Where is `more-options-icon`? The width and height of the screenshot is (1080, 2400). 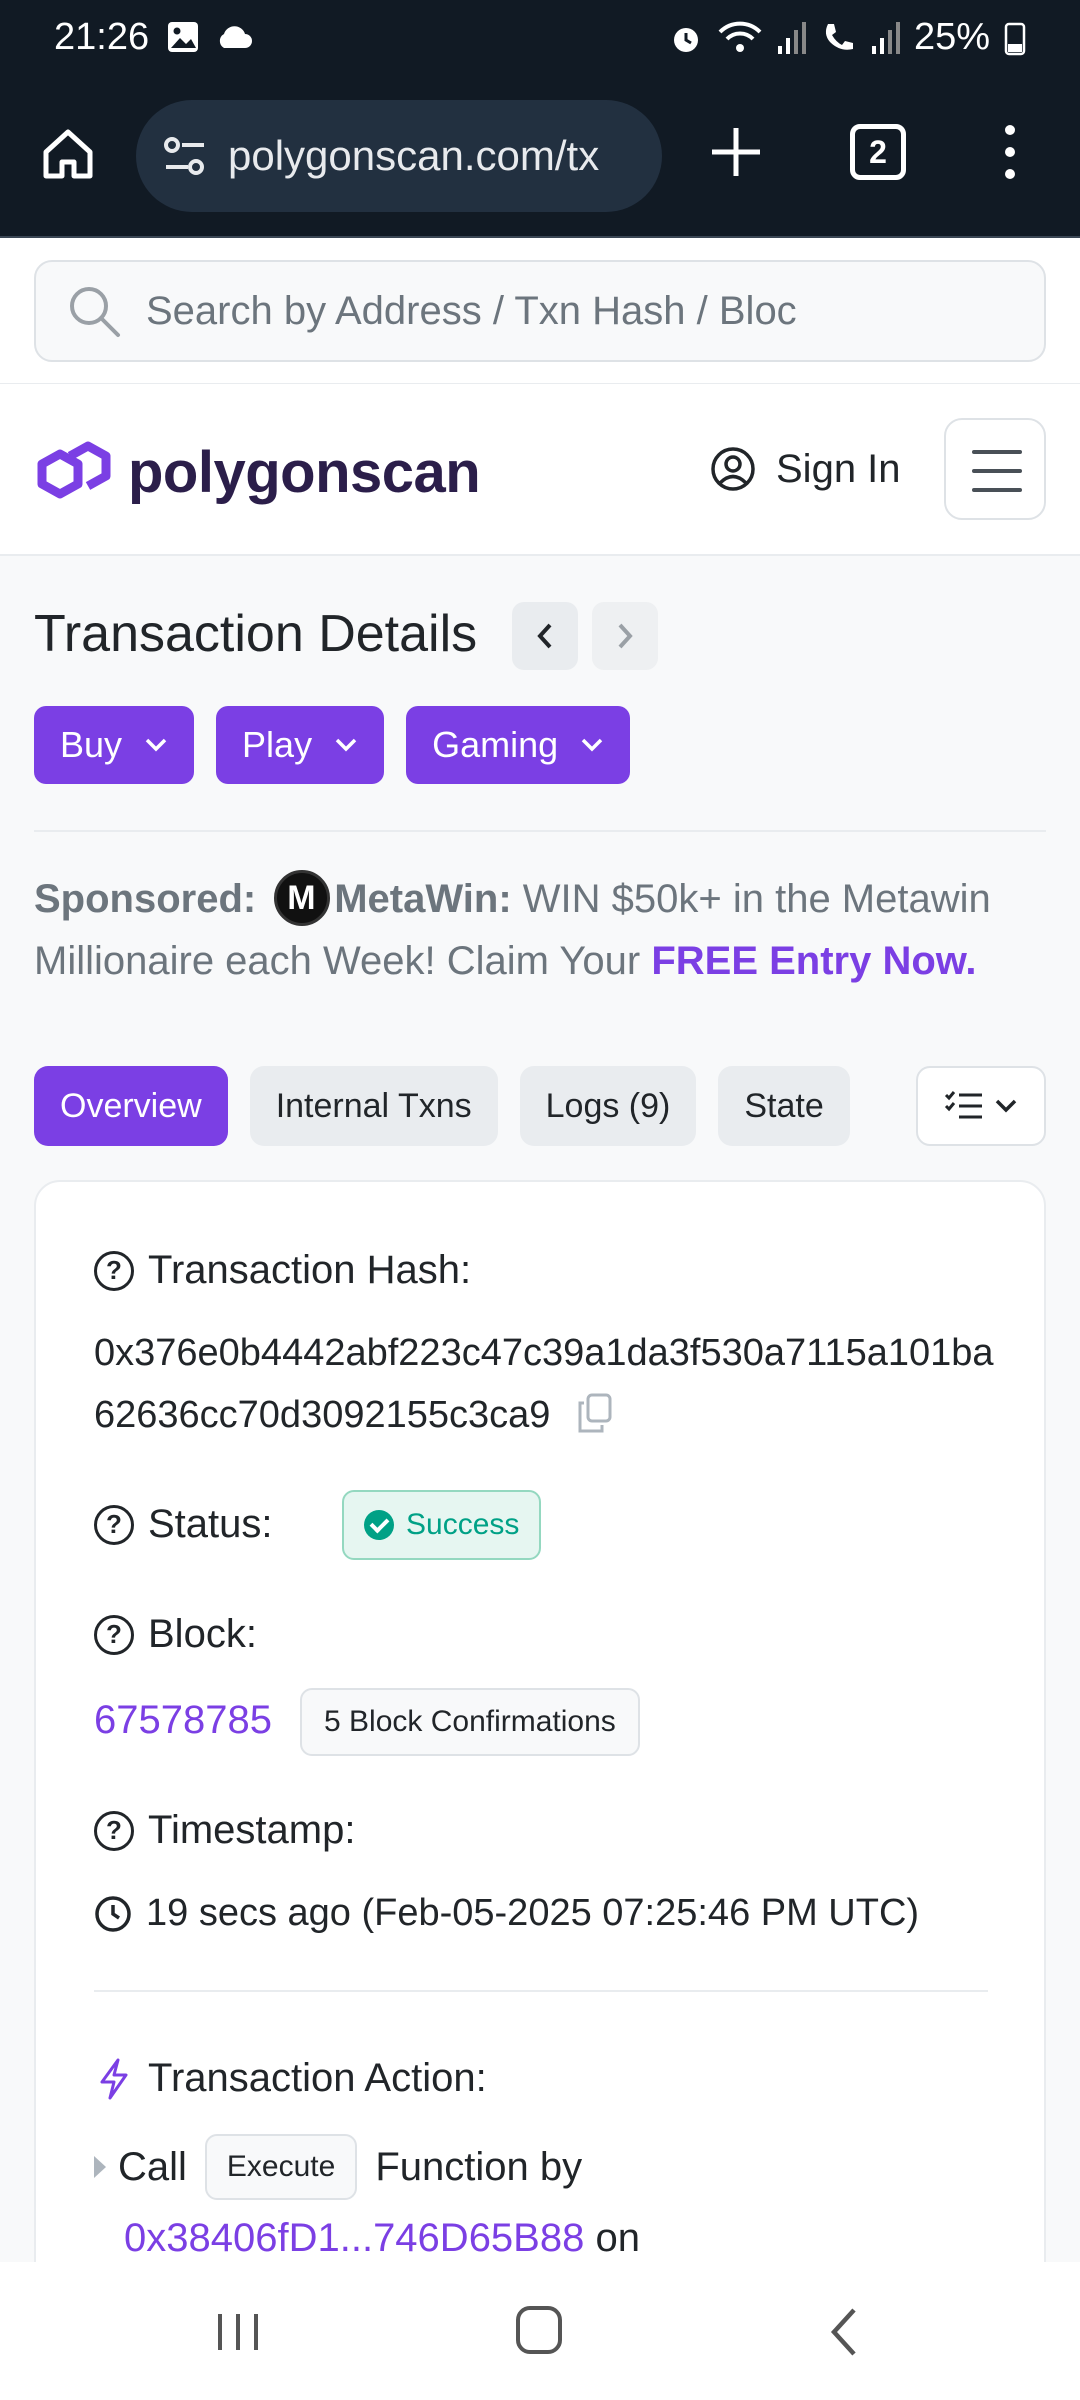 more-options-icon is located at coordinates (1010, 152).